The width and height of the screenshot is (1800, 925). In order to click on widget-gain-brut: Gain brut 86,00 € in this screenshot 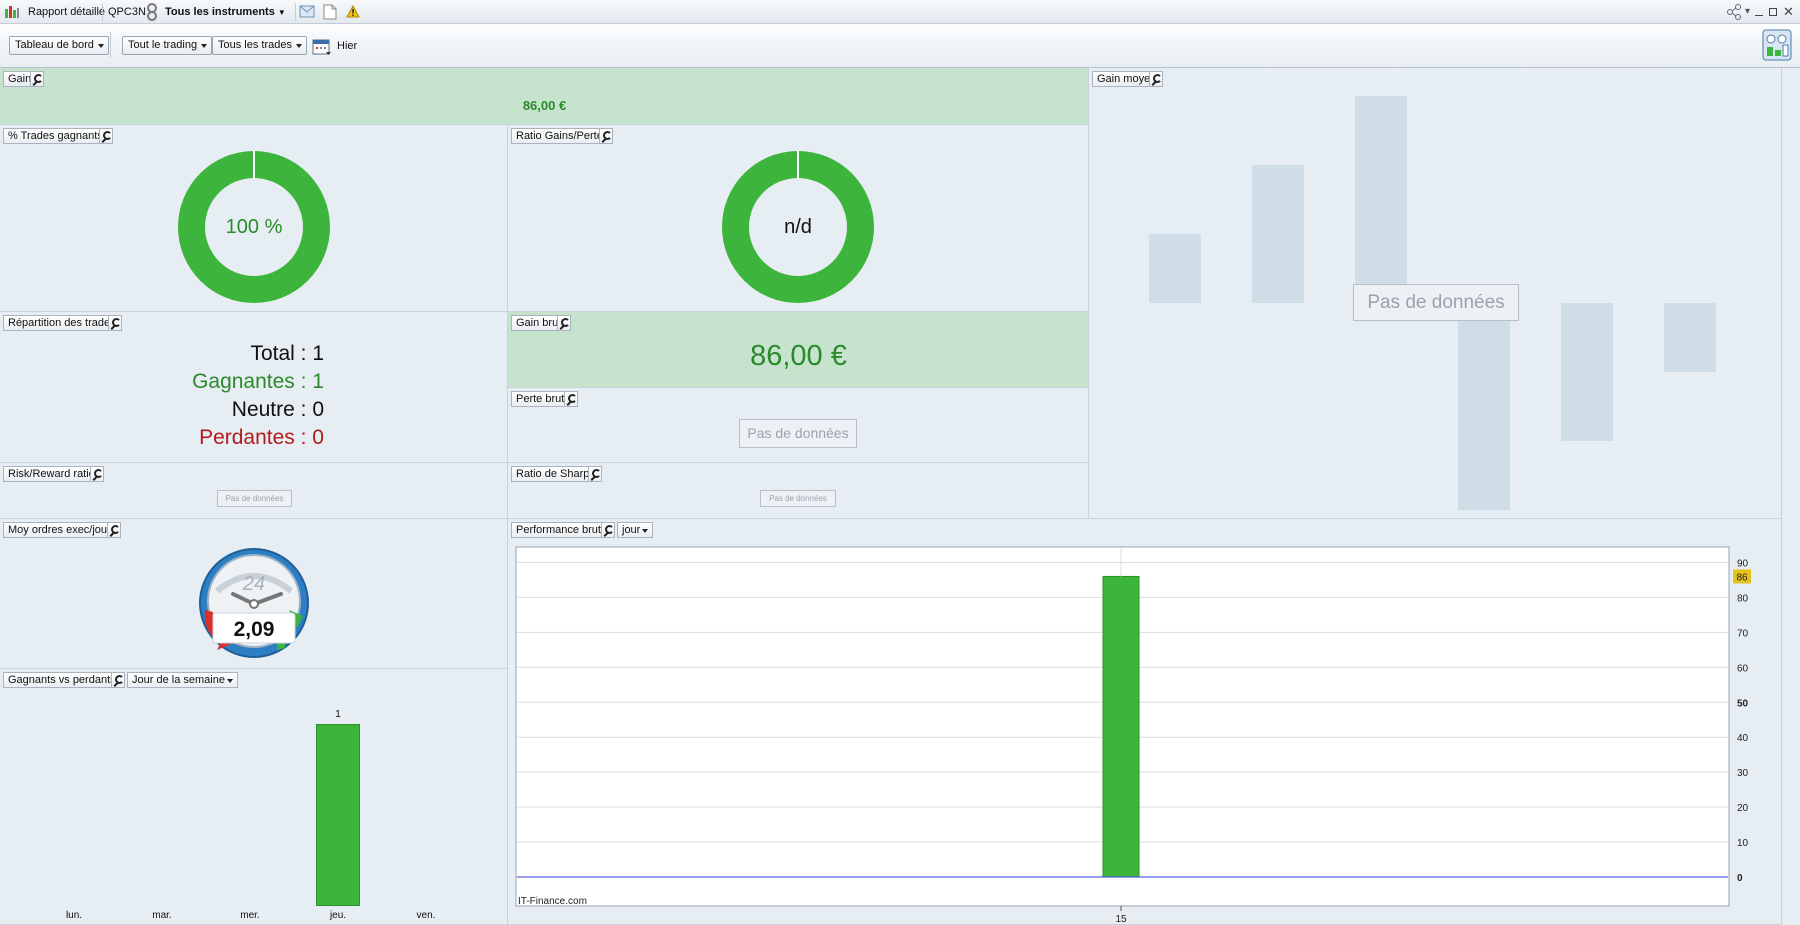, I will do `click(798, 350)`.